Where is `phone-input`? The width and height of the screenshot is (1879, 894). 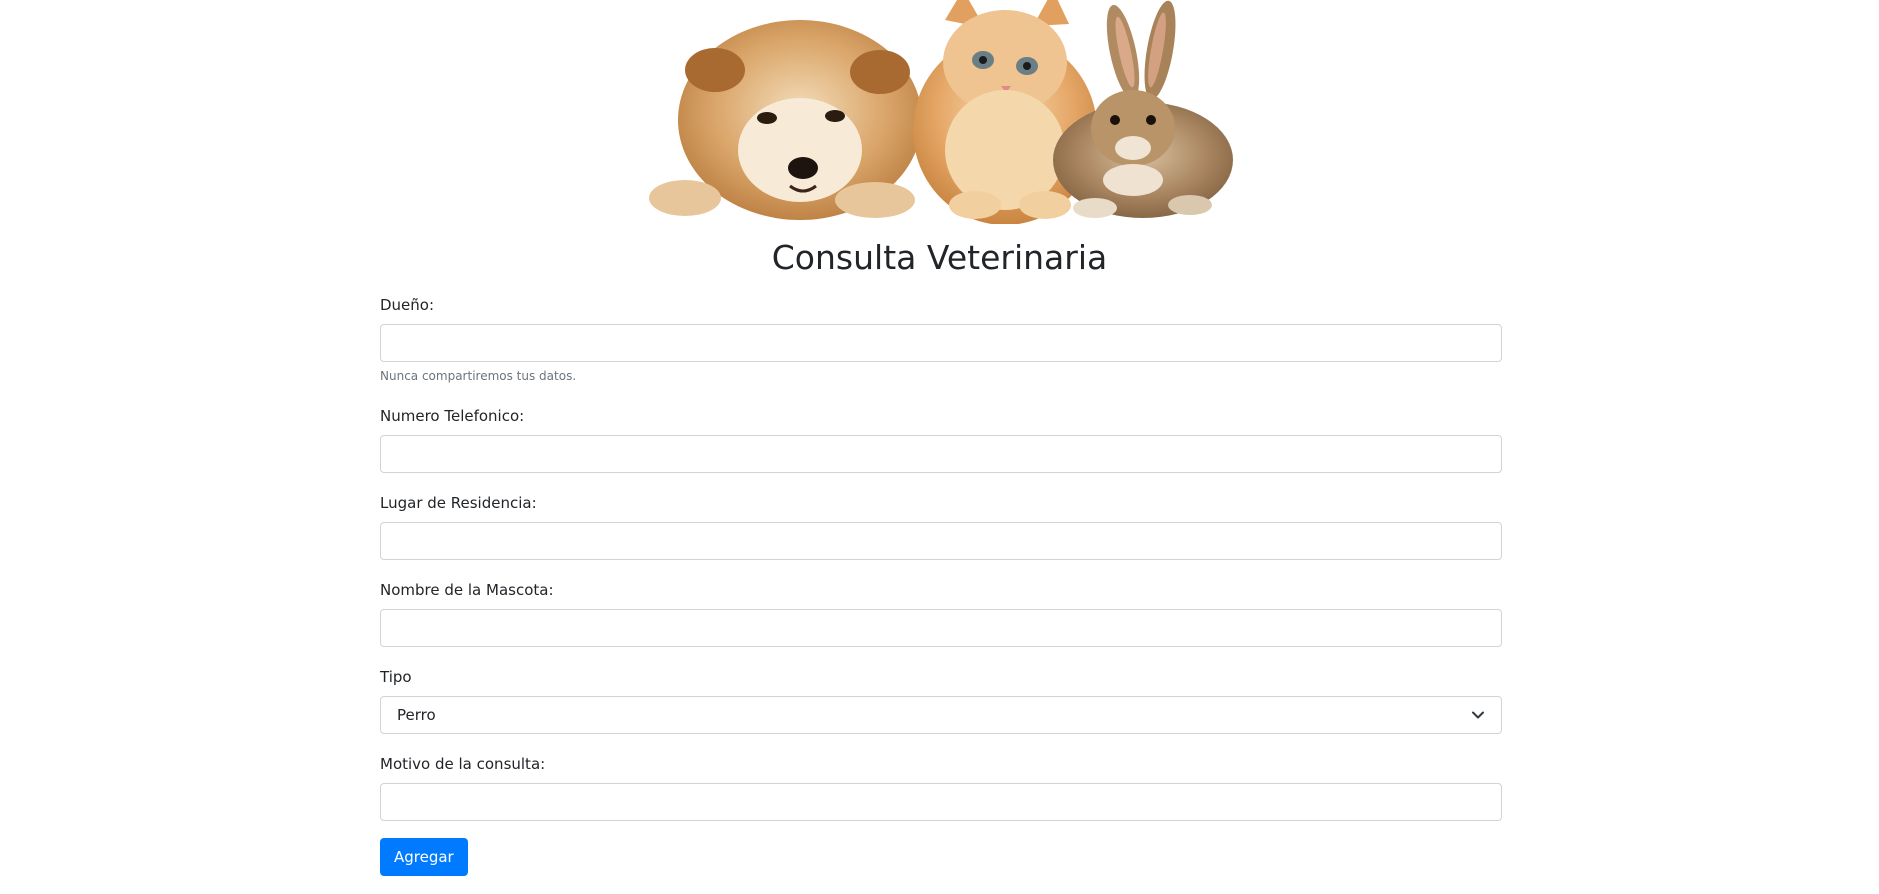 phone-input is located at coordinates (941, 454).